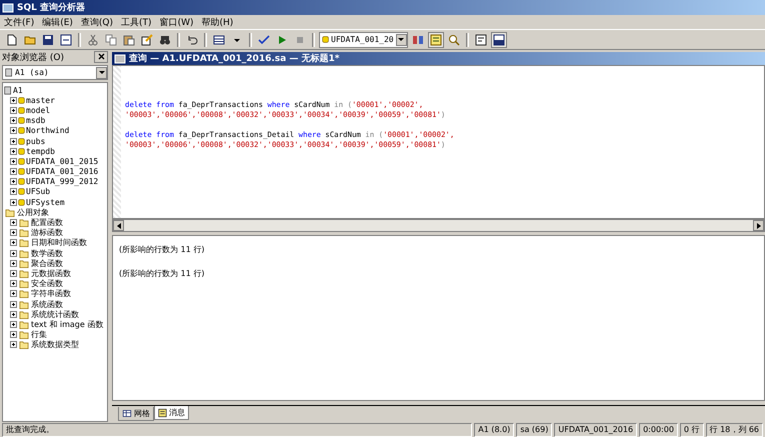 This screenshot has width=765, height=437. Describe the element at coordinates (47, 222) in the screenshot. I see `tree-item: 配置函数` at that location.